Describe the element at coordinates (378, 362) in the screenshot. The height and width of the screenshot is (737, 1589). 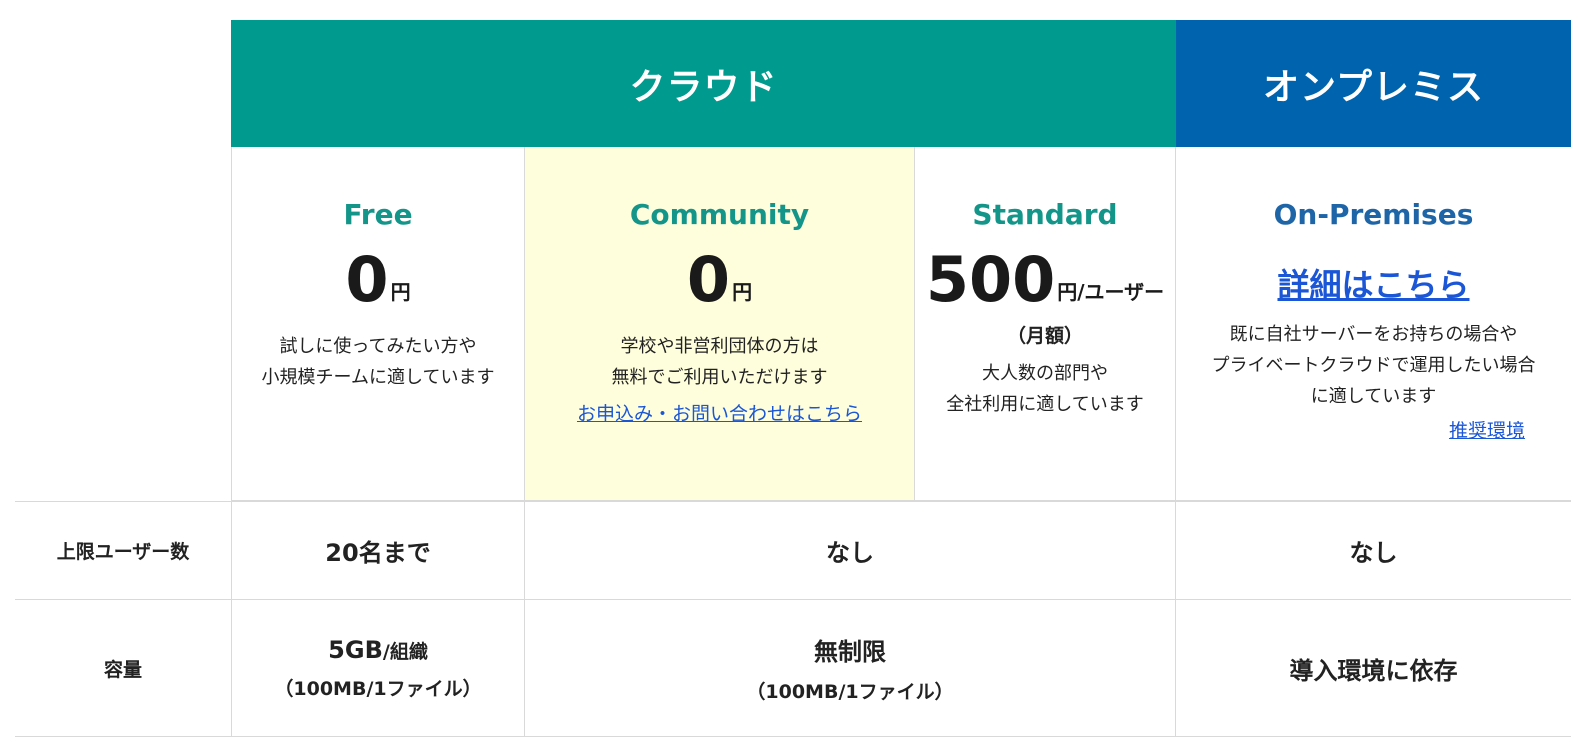
I see `plan-free-description: 試しに使ってみたい方や 小規模チームに適しています` at that location.